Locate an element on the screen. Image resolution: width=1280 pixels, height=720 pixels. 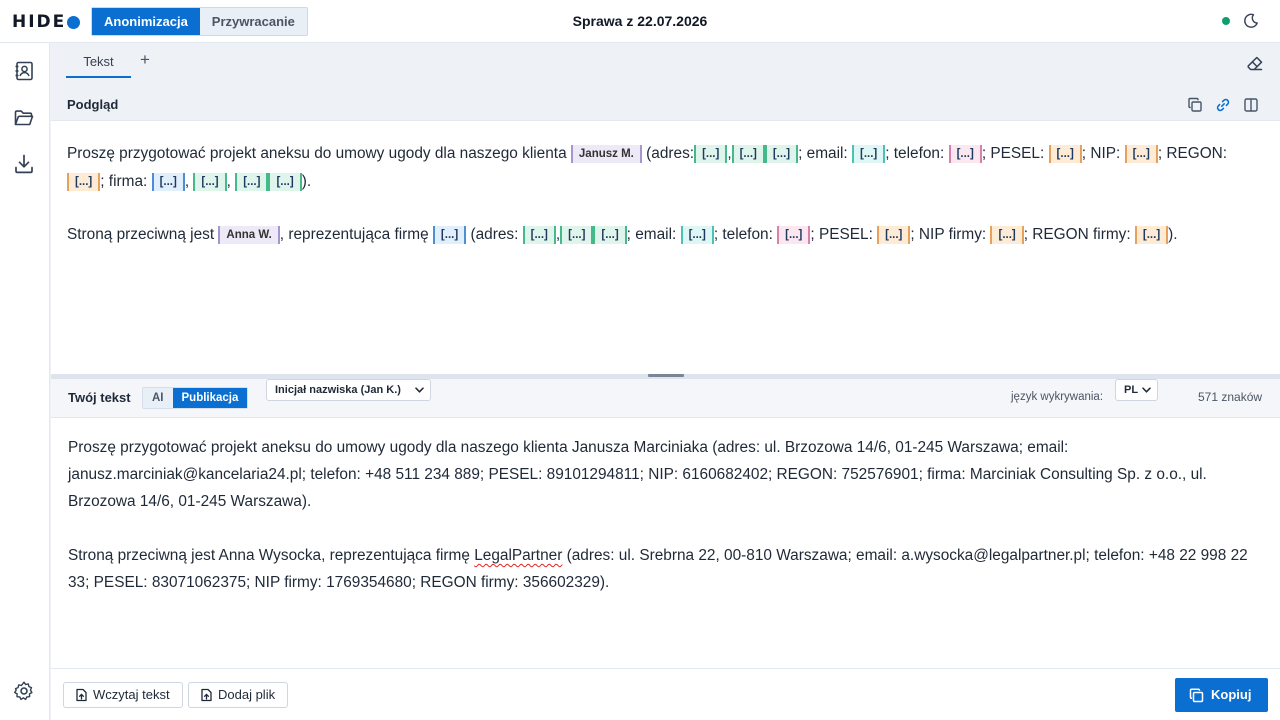
add-file-button: Dodaj plik is located at coordinates (238, 695).